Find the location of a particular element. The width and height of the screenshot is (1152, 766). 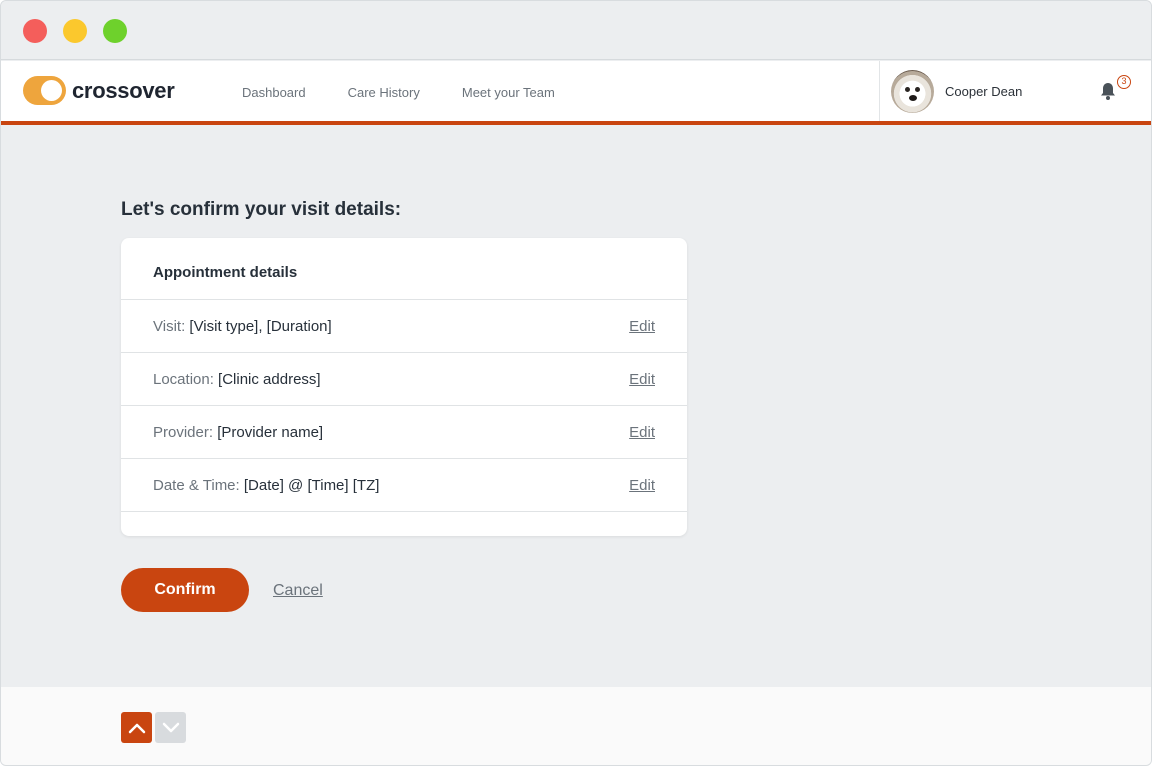

window-maximize-button is located at coordinates (115, 31).